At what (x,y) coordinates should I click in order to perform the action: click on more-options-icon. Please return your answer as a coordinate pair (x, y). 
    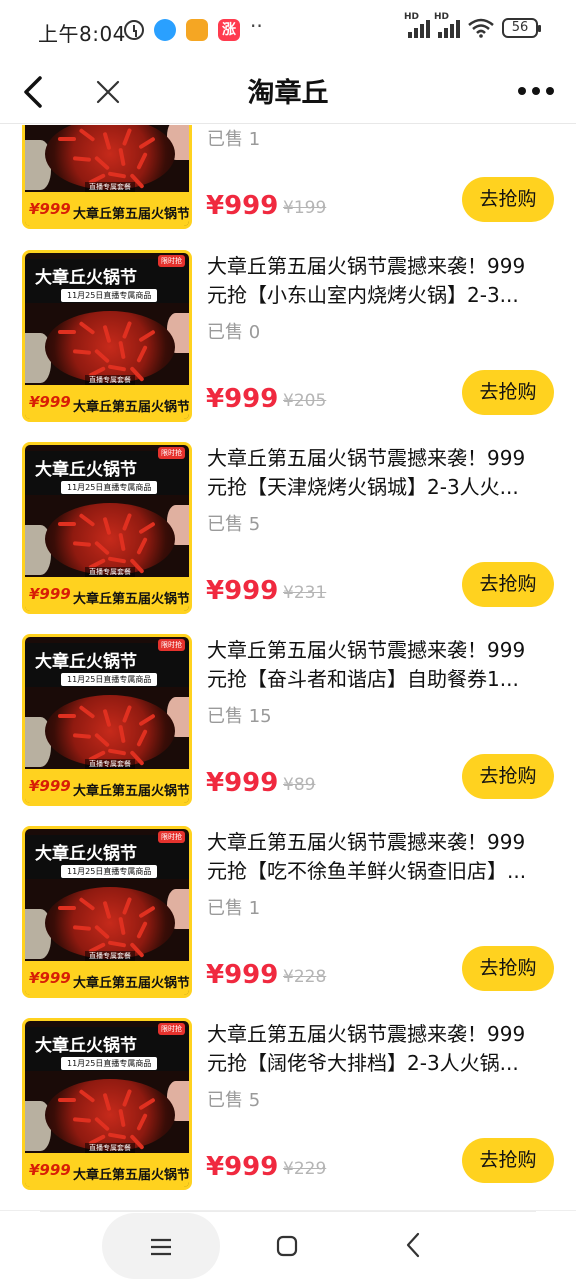
    Looking at the image, I should click on (536, 91).